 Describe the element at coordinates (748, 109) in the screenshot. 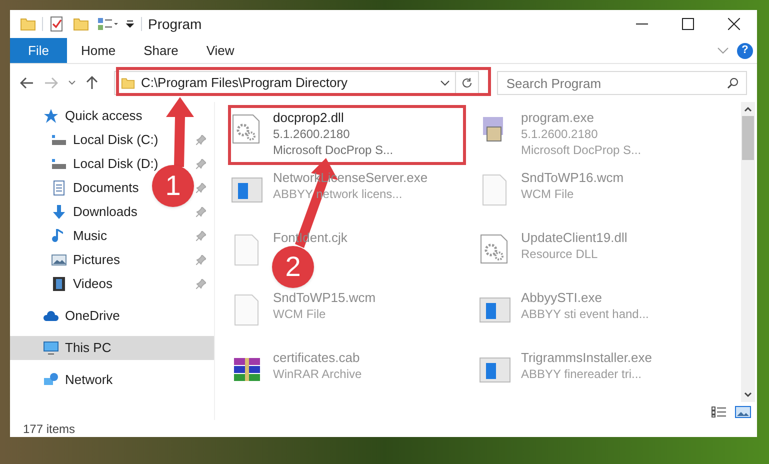

I see `scroll-up-icon` at that location.